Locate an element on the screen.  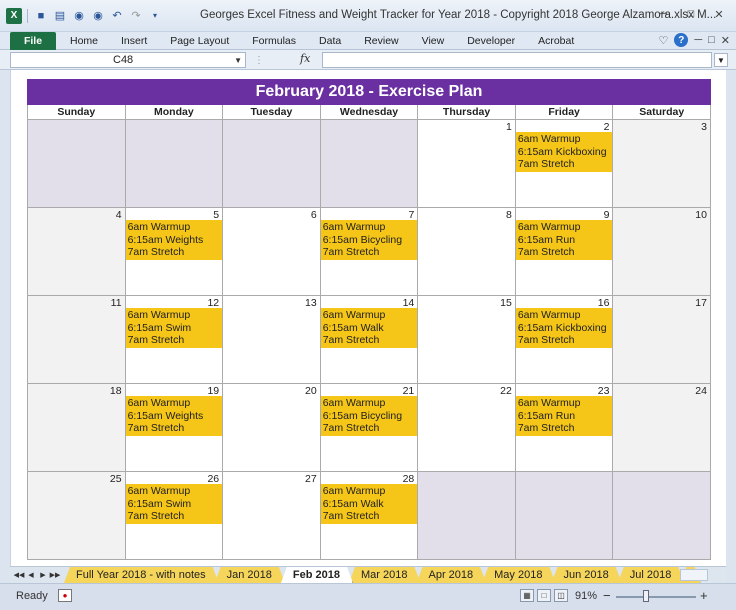
macro-record-icon: ● is located at coordinates (65, 595).